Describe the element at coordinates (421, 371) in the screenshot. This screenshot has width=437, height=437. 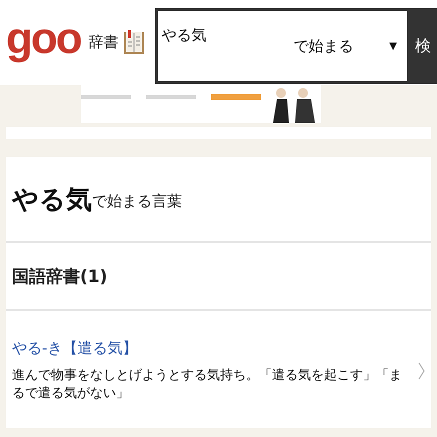
I see `chevron-icon` at that location.